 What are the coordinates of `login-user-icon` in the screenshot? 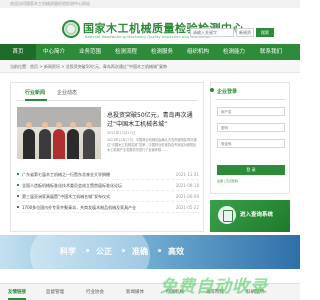 It's located at (212, 90).